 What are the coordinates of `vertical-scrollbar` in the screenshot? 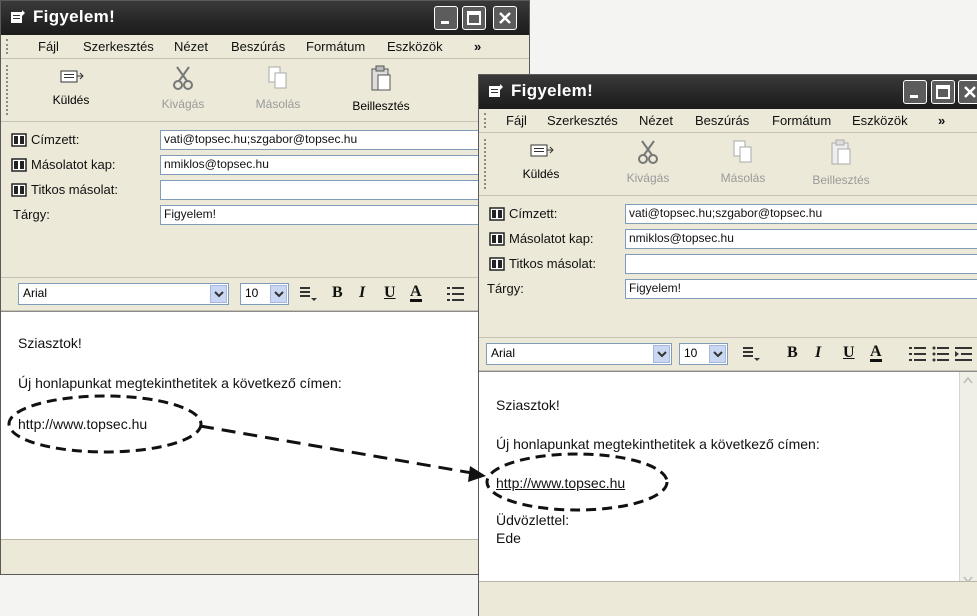 It's located at (968, 480).